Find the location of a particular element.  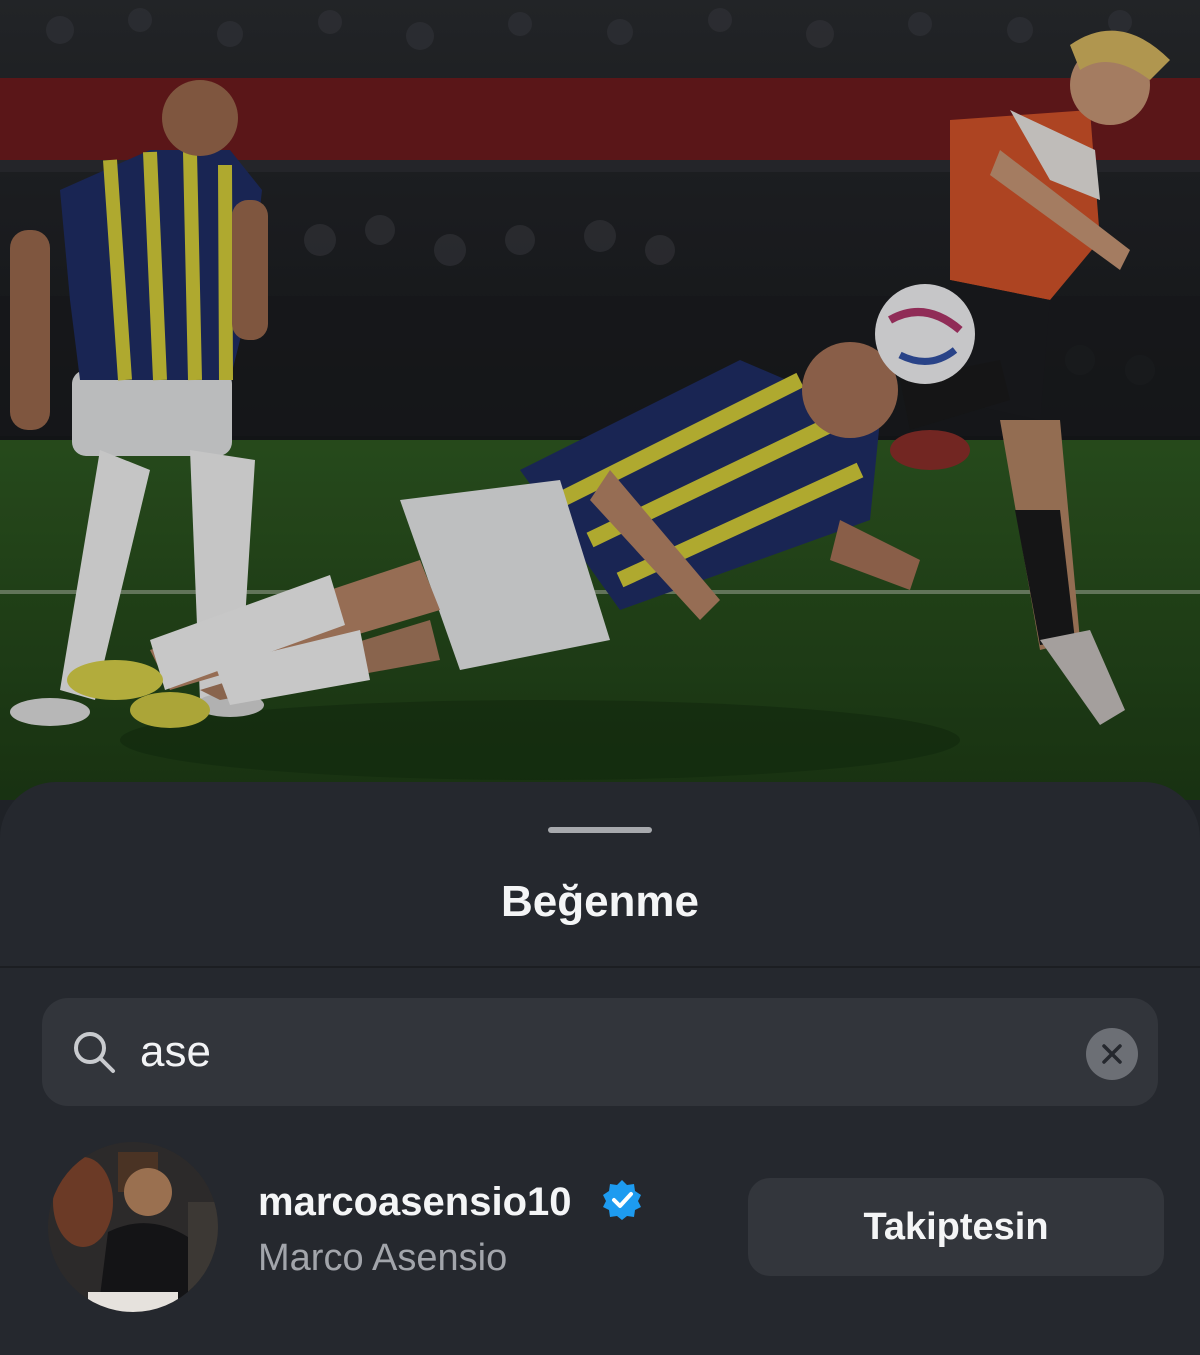

search-icon is located at coordinates (94, 1052).